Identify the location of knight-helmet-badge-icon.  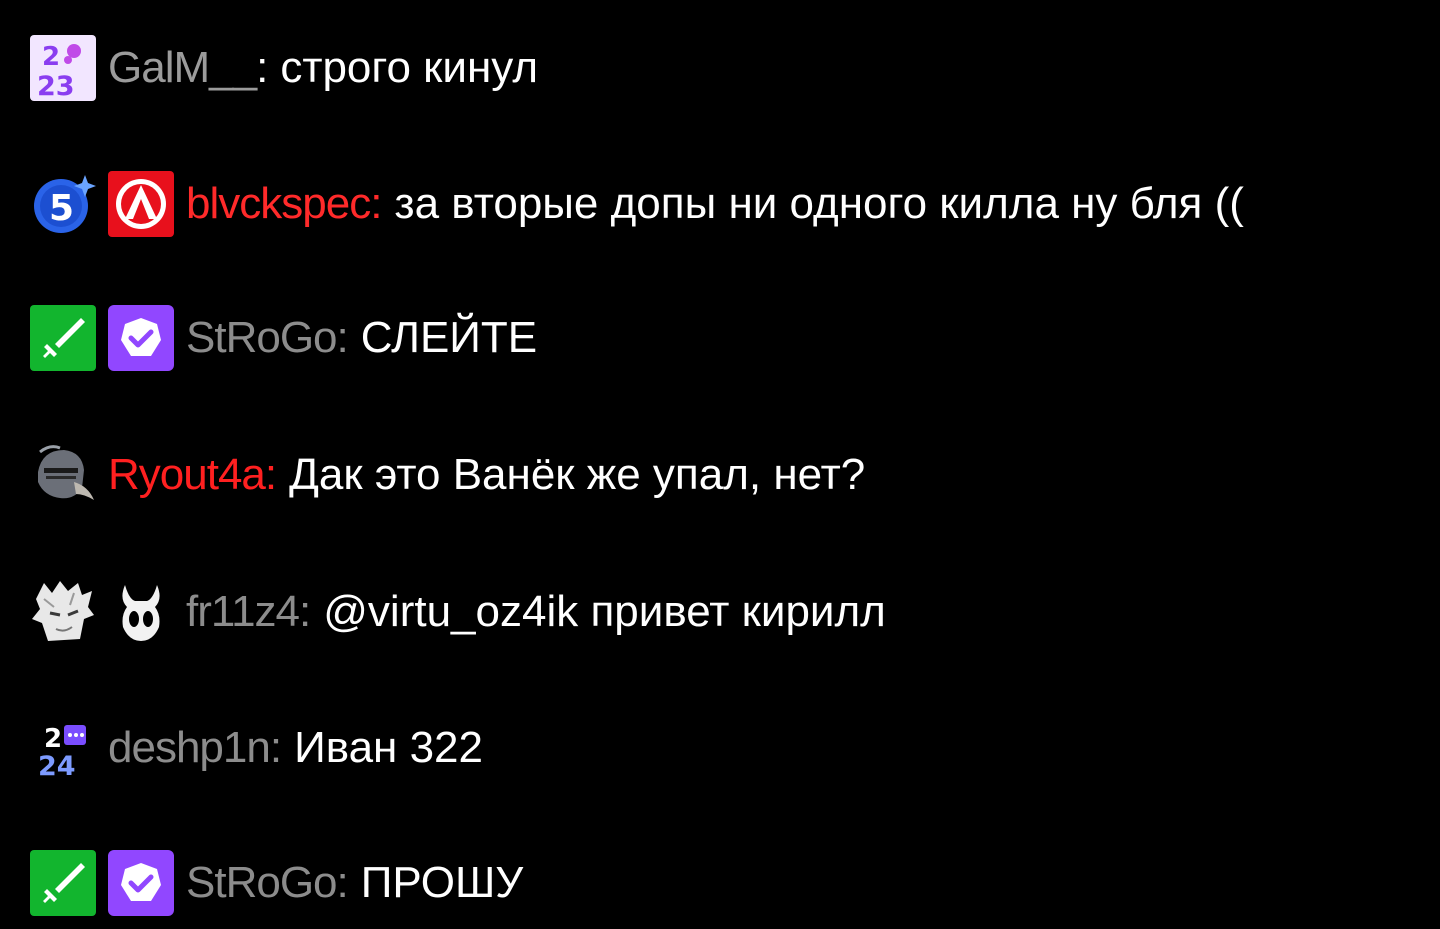
(63, 475).